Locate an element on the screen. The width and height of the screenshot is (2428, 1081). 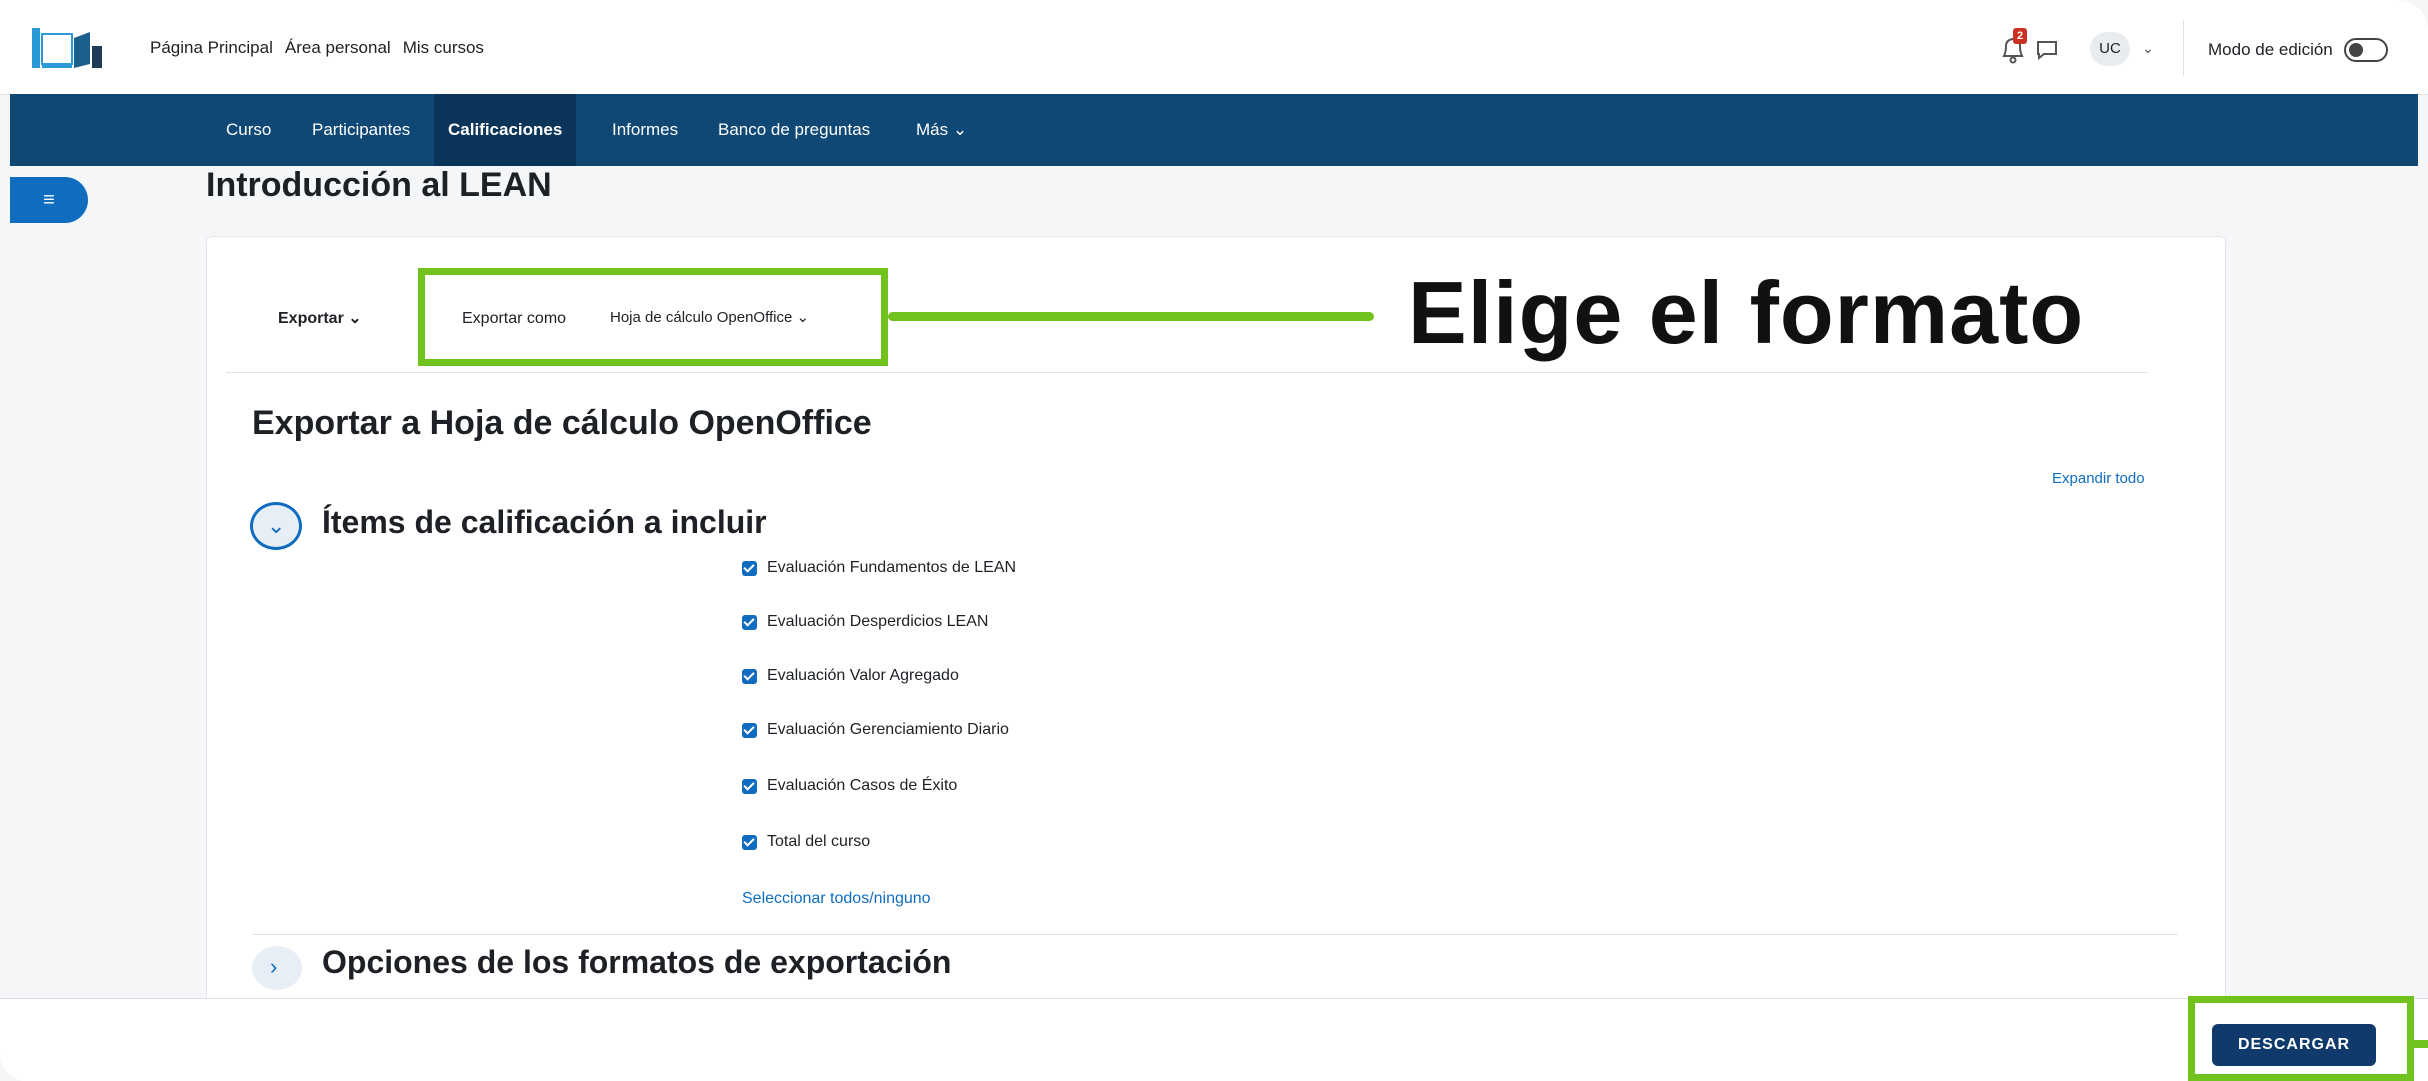
section-title-export-options: Opciones de los formatos de exportación is located at coordinates (637, 962).